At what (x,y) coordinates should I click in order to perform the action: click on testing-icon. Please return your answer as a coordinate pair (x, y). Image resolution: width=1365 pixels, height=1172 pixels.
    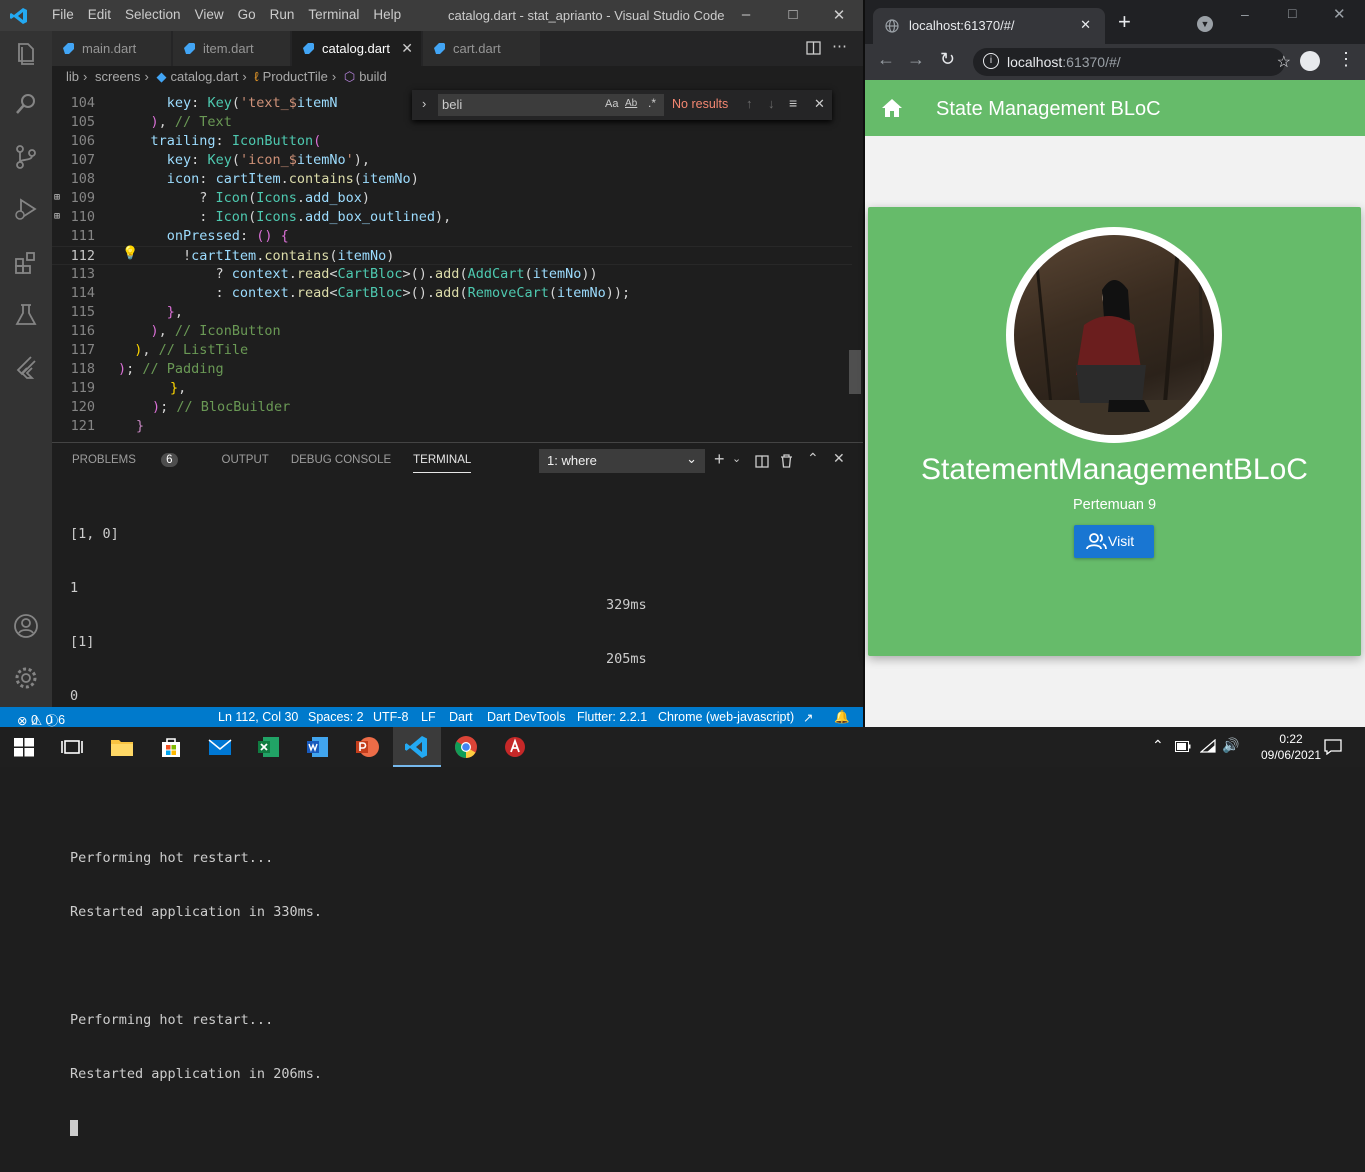
    Looking at the image, I should click on (26, 315).